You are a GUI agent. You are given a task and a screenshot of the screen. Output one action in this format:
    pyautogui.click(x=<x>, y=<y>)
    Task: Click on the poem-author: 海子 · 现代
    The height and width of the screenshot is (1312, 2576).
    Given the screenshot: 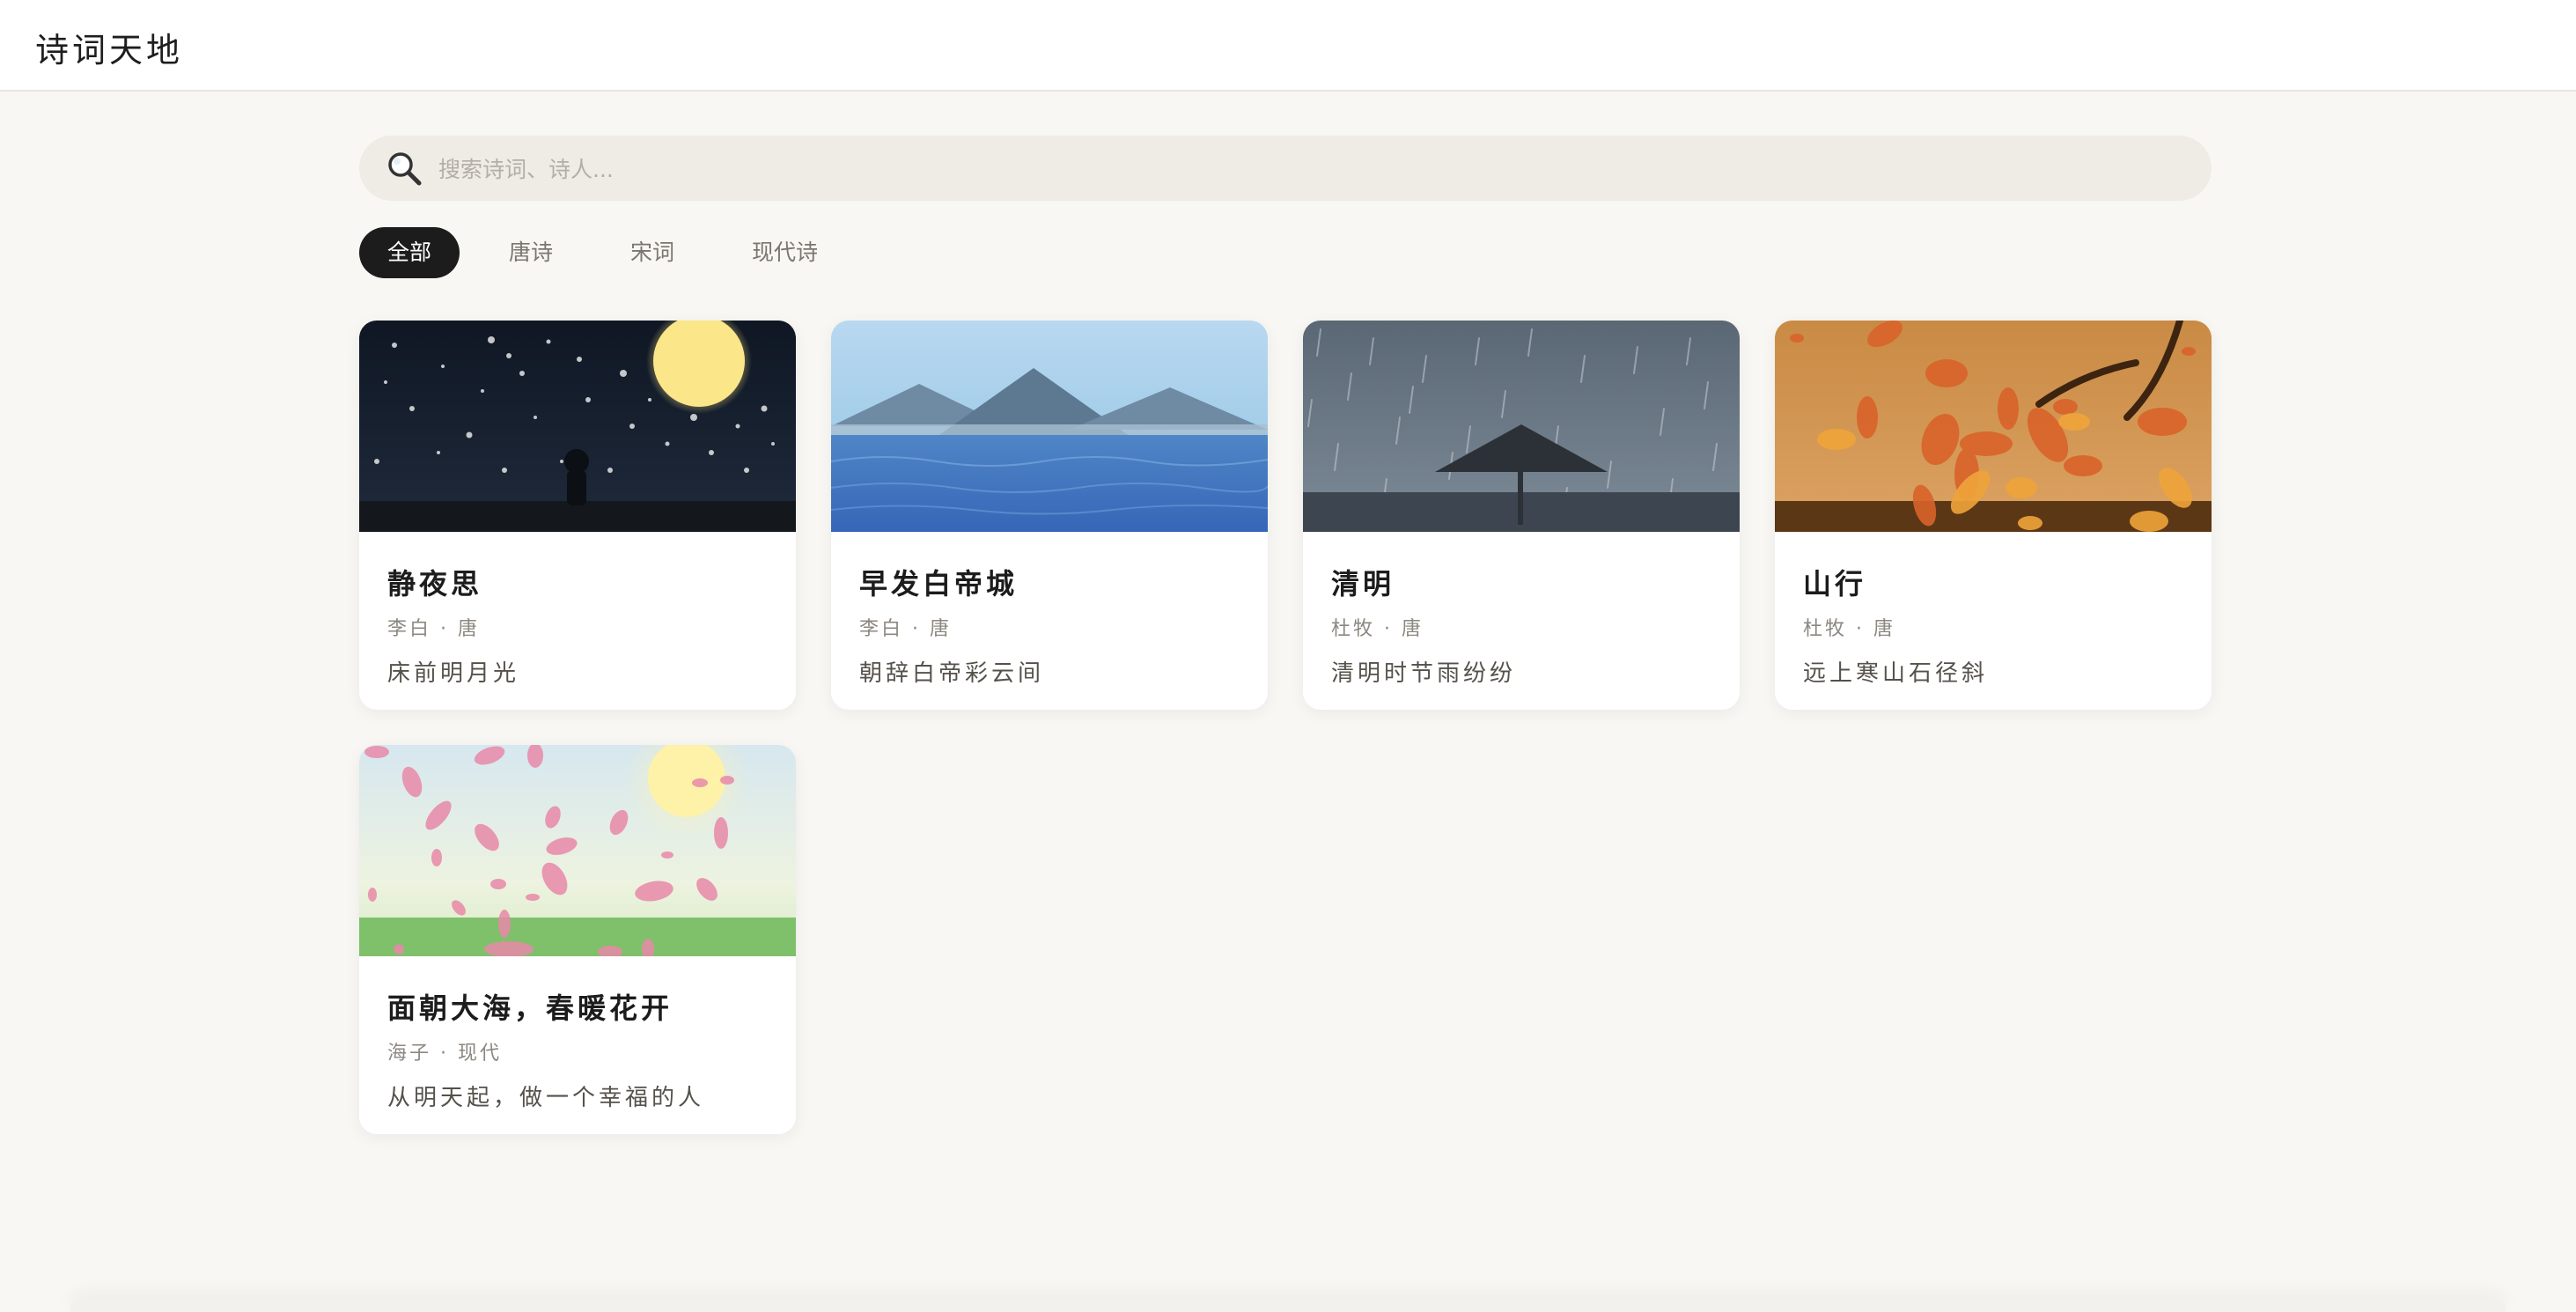 What is the action you would take?
    pyautogui.click(x=444, y=1054)
    